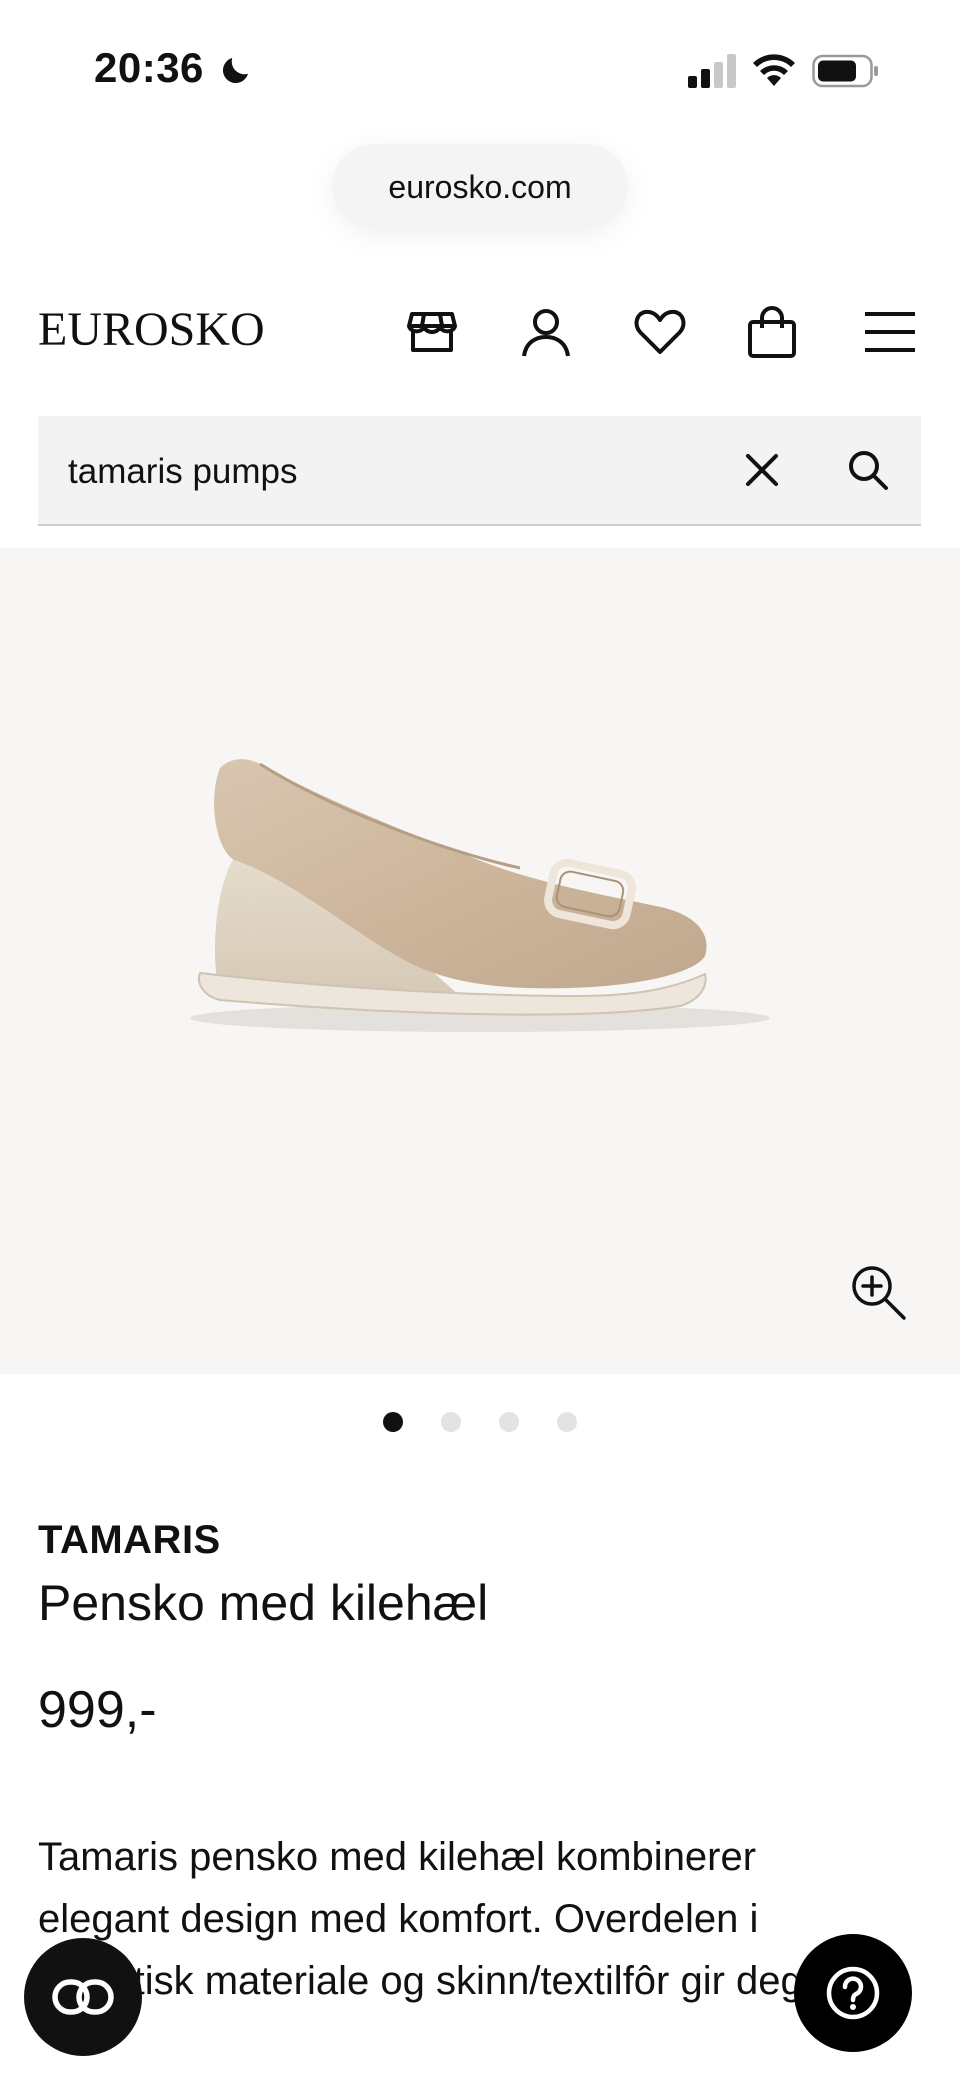  I want to click on cellular-signal-icon, so click(713, 71).